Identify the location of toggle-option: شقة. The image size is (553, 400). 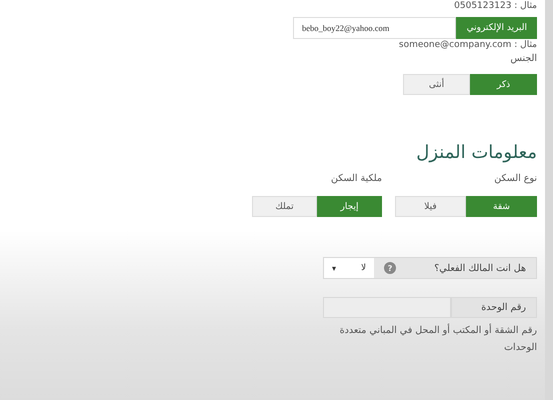
(501, 206).